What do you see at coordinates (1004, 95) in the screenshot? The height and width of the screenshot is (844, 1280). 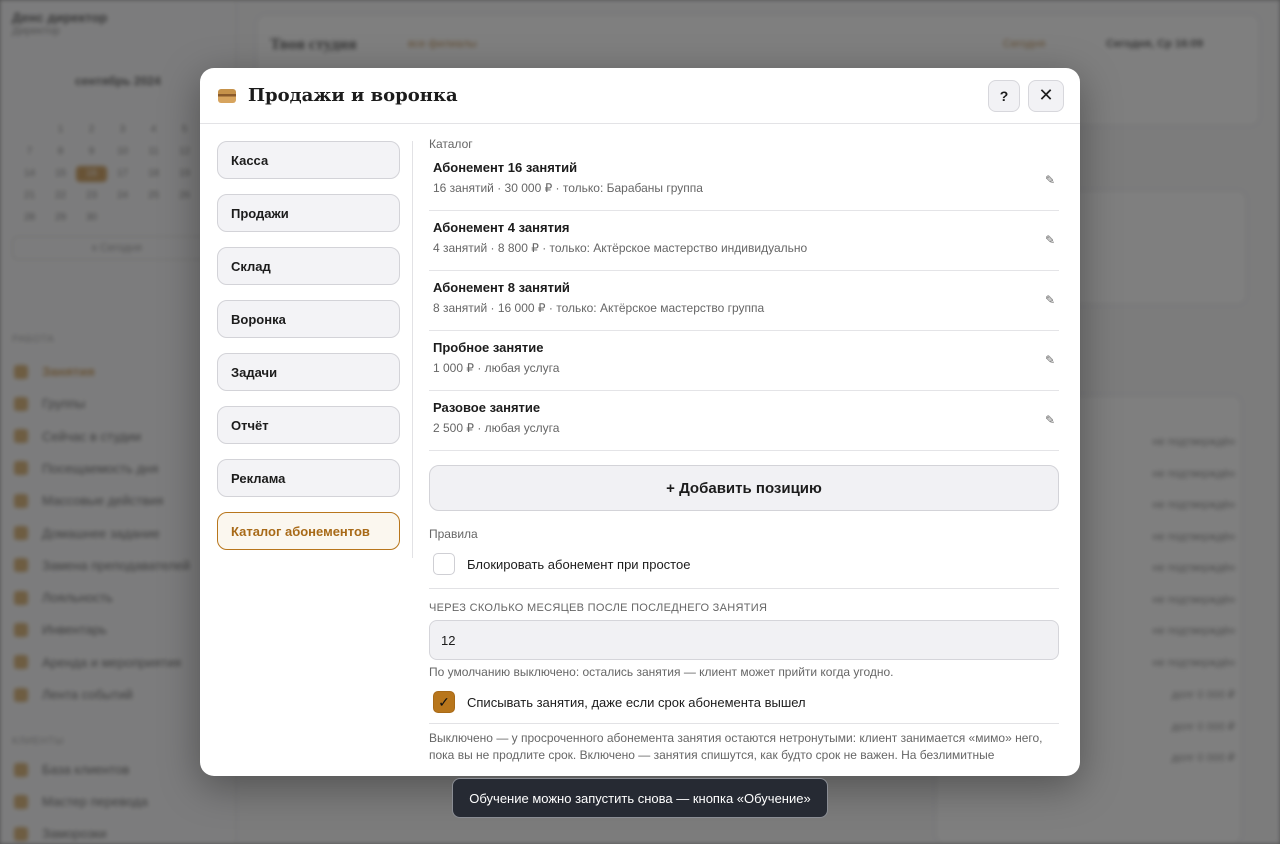 I see `help-button: ?` at bounding box center [1004, 95].